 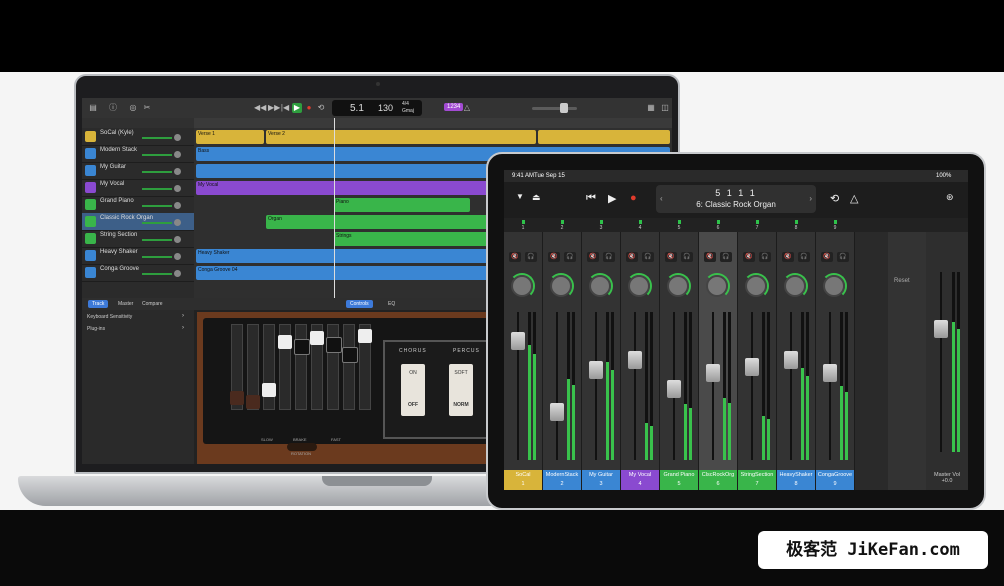 I want to click on tab-compare: Compare, so click(x=152, y=304).